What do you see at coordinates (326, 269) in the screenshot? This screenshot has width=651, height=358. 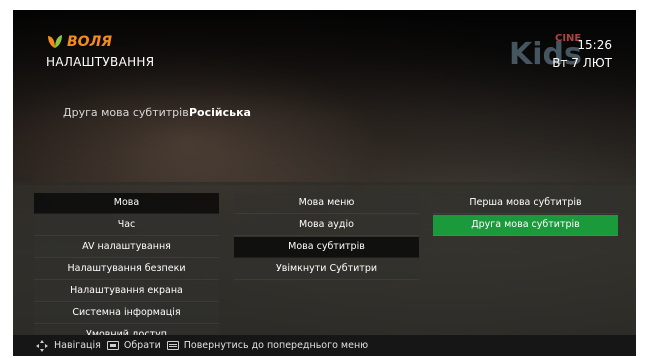 I see `submenu-item-enable-subtitles: Увімкнути Субтитри` at bounding box center [326, 269].